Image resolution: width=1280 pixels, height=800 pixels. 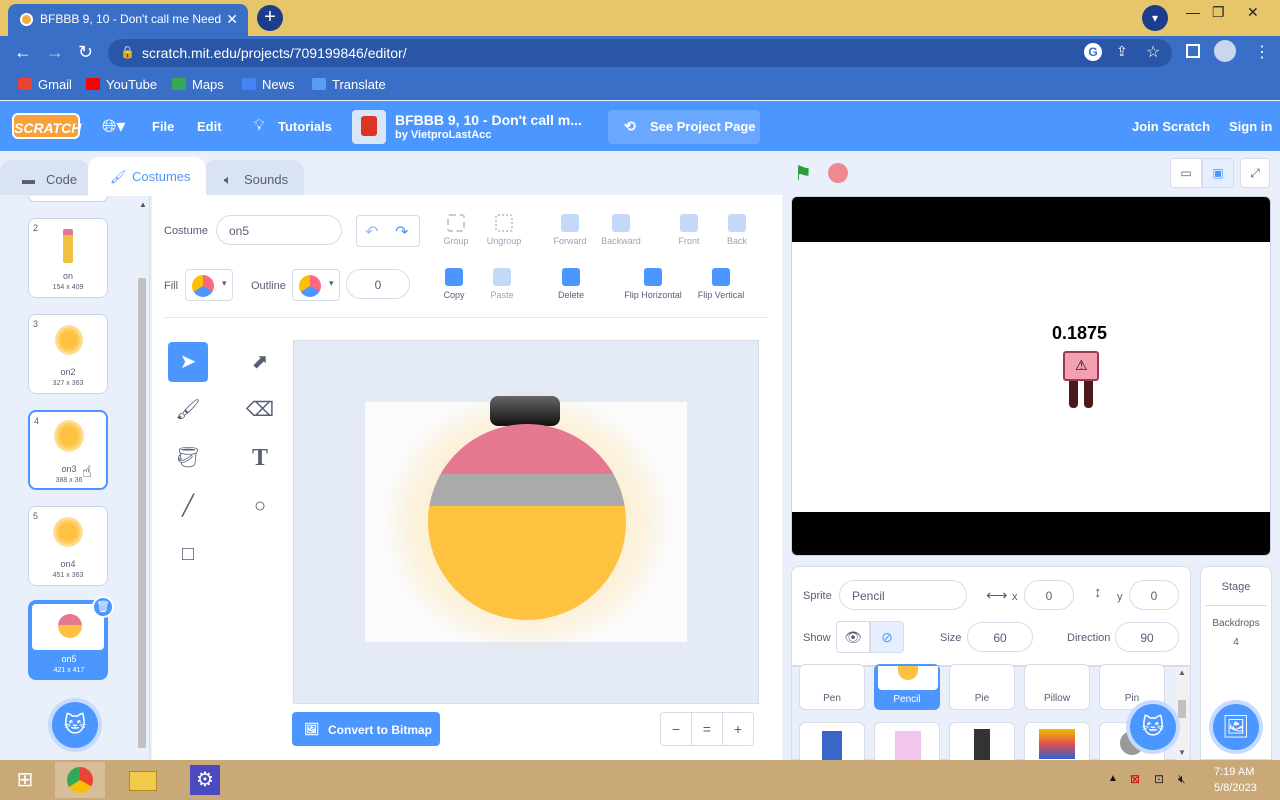 I want to click on outline-color-picker: ▾, so click(x=316, y=285).